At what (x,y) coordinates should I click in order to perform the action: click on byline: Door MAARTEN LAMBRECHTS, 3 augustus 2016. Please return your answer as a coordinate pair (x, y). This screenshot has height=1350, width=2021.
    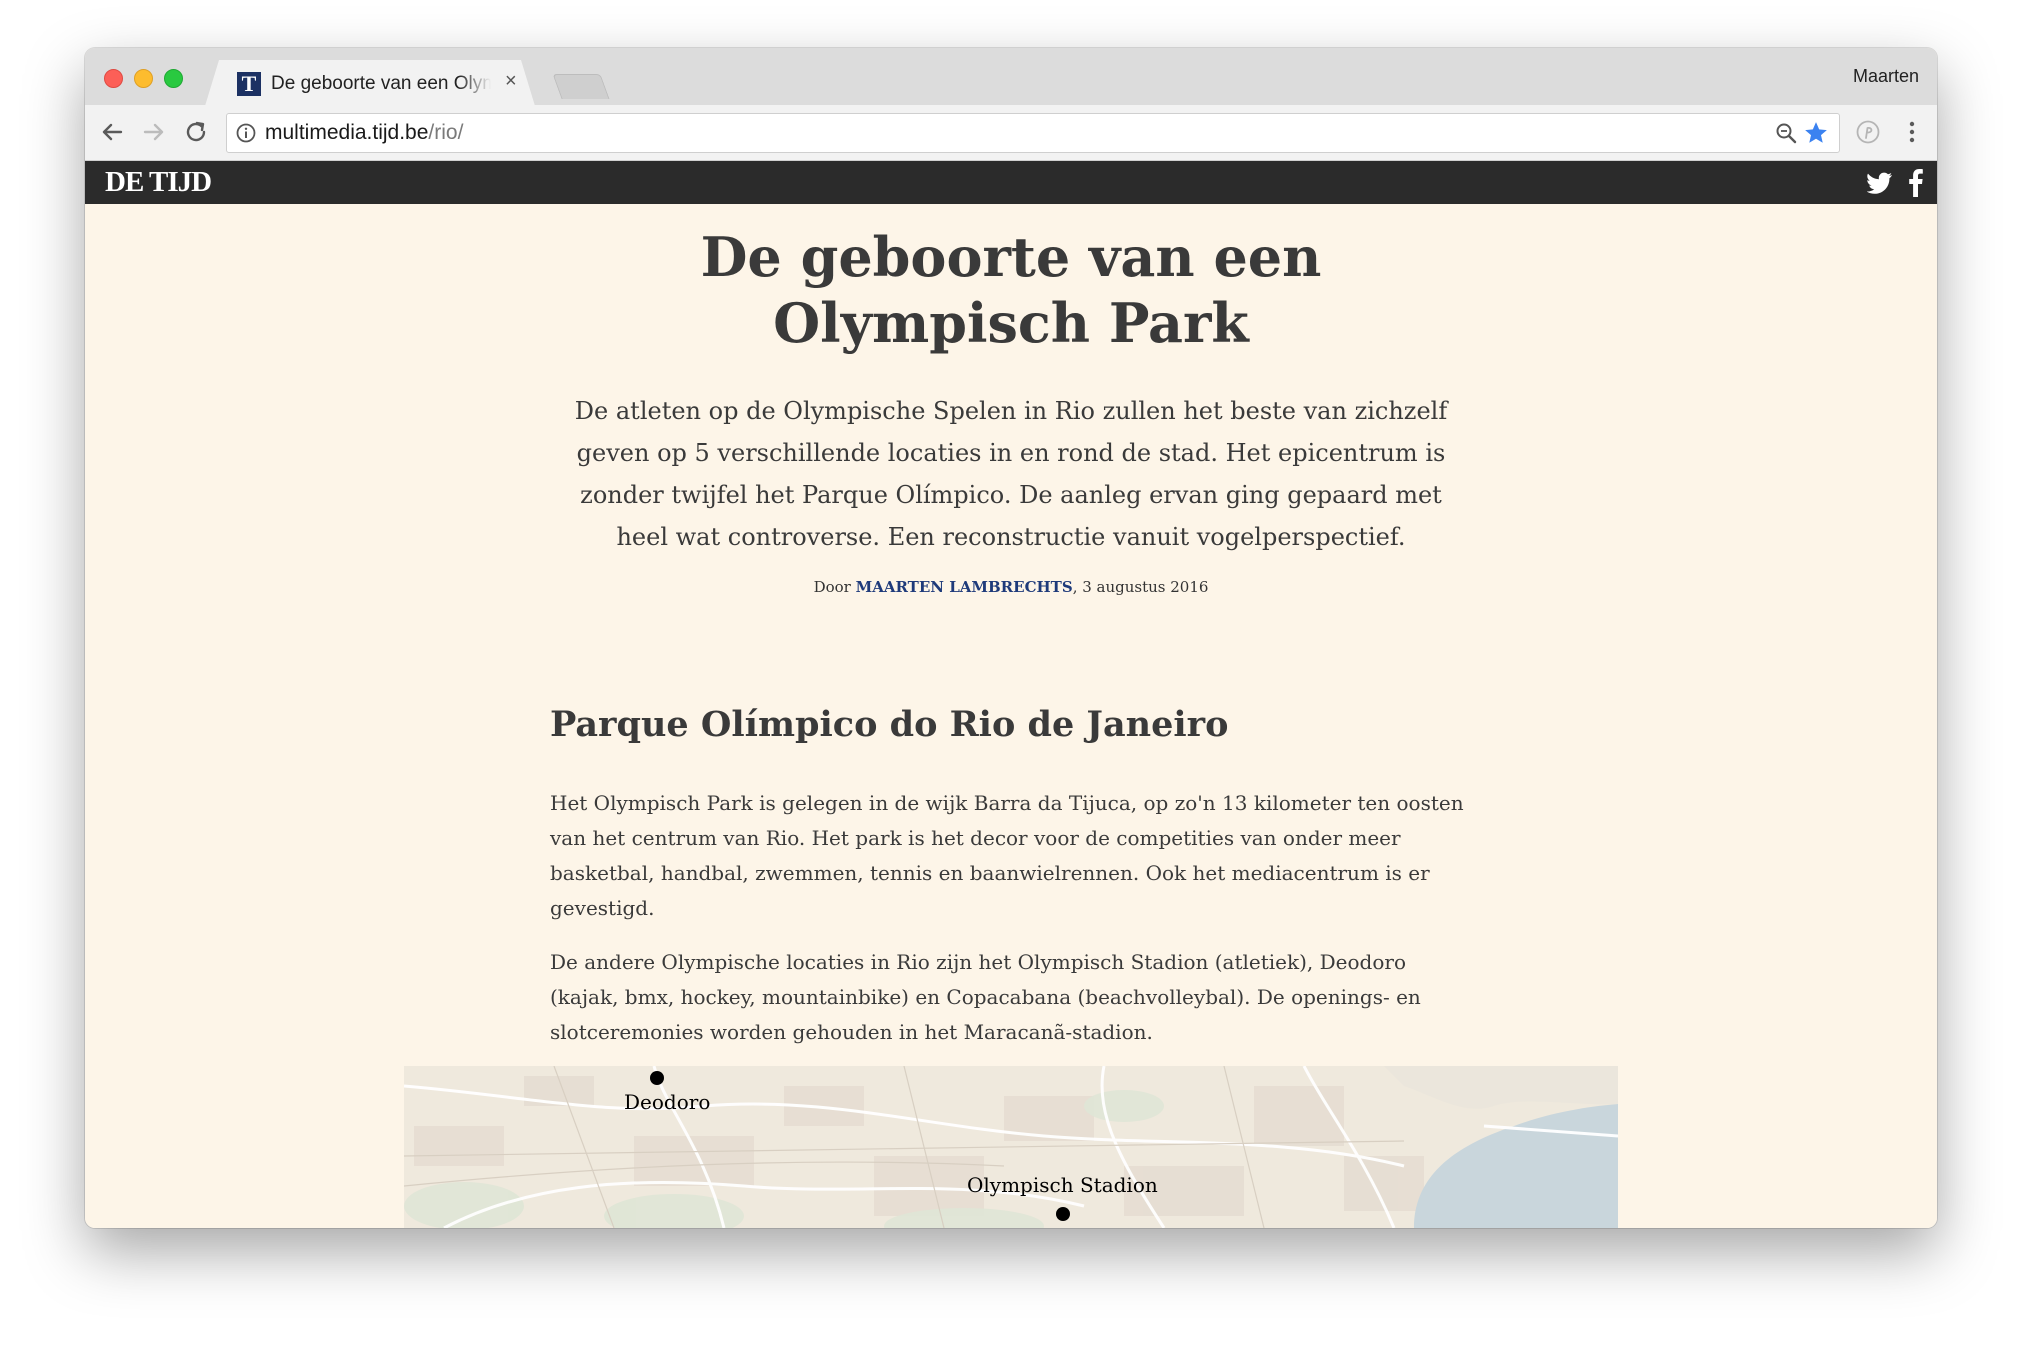
    Looking at the image, I should click on (1011, 587).